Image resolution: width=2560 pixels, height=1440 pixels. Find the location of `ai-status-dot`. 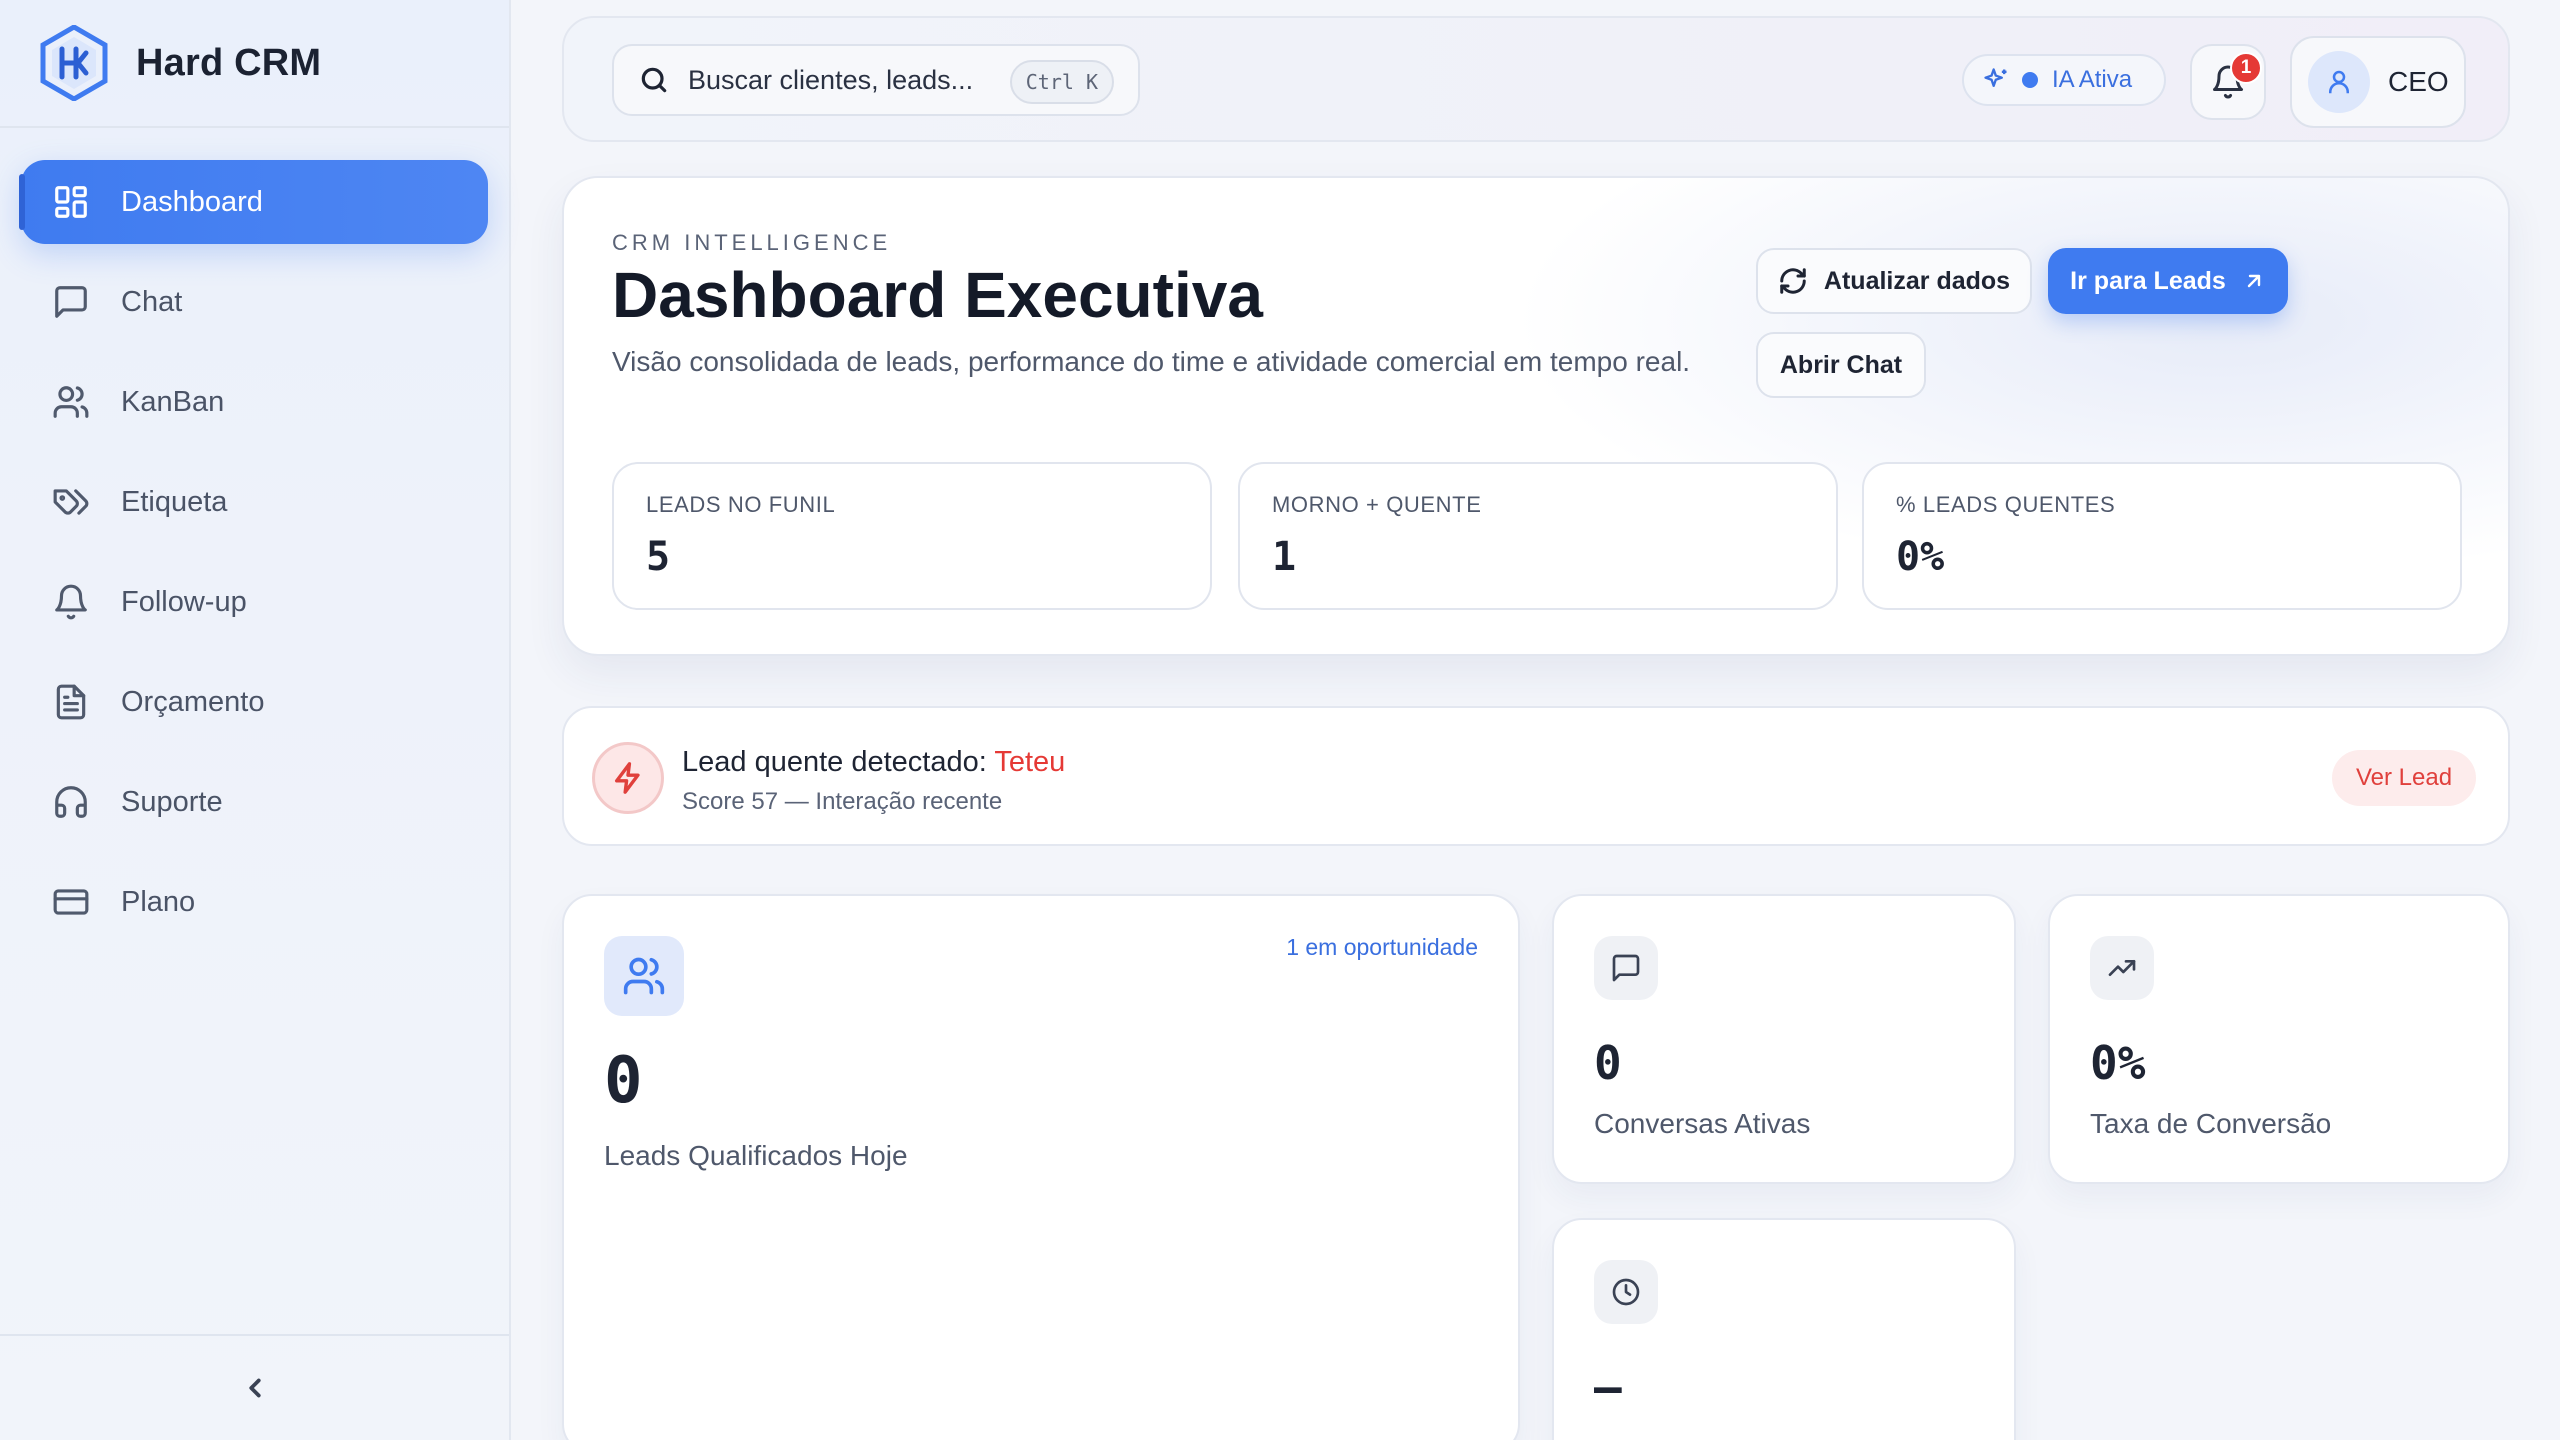

ai-status-dot is located at coordinates (2030, 80).